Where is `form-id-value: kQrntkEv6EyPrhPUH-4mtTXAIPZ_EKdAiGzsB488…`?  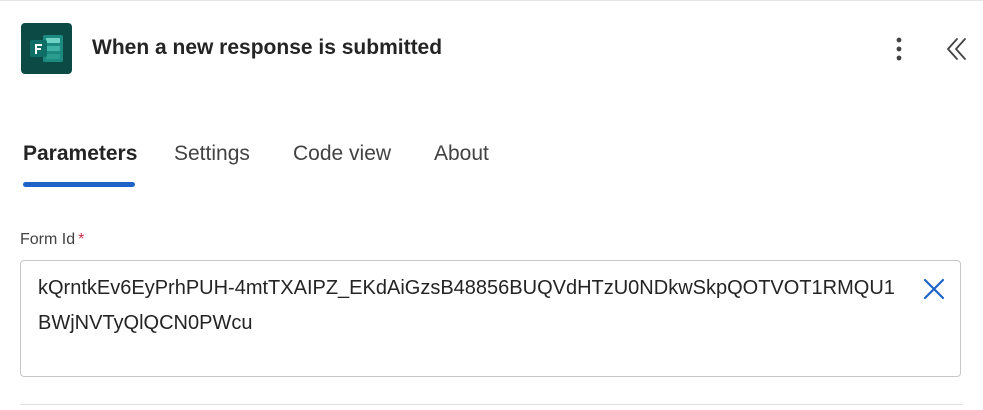
form-id-value: kQrntkEv6EyPrhPUH-4mtTXAIPZ_EKdAiGzsB488… is located at coordinates (469, 306).